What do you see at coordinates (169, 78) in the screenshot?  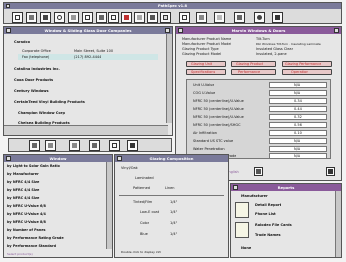 I see `companies-scrollbar` at bounding box center [169, 78].